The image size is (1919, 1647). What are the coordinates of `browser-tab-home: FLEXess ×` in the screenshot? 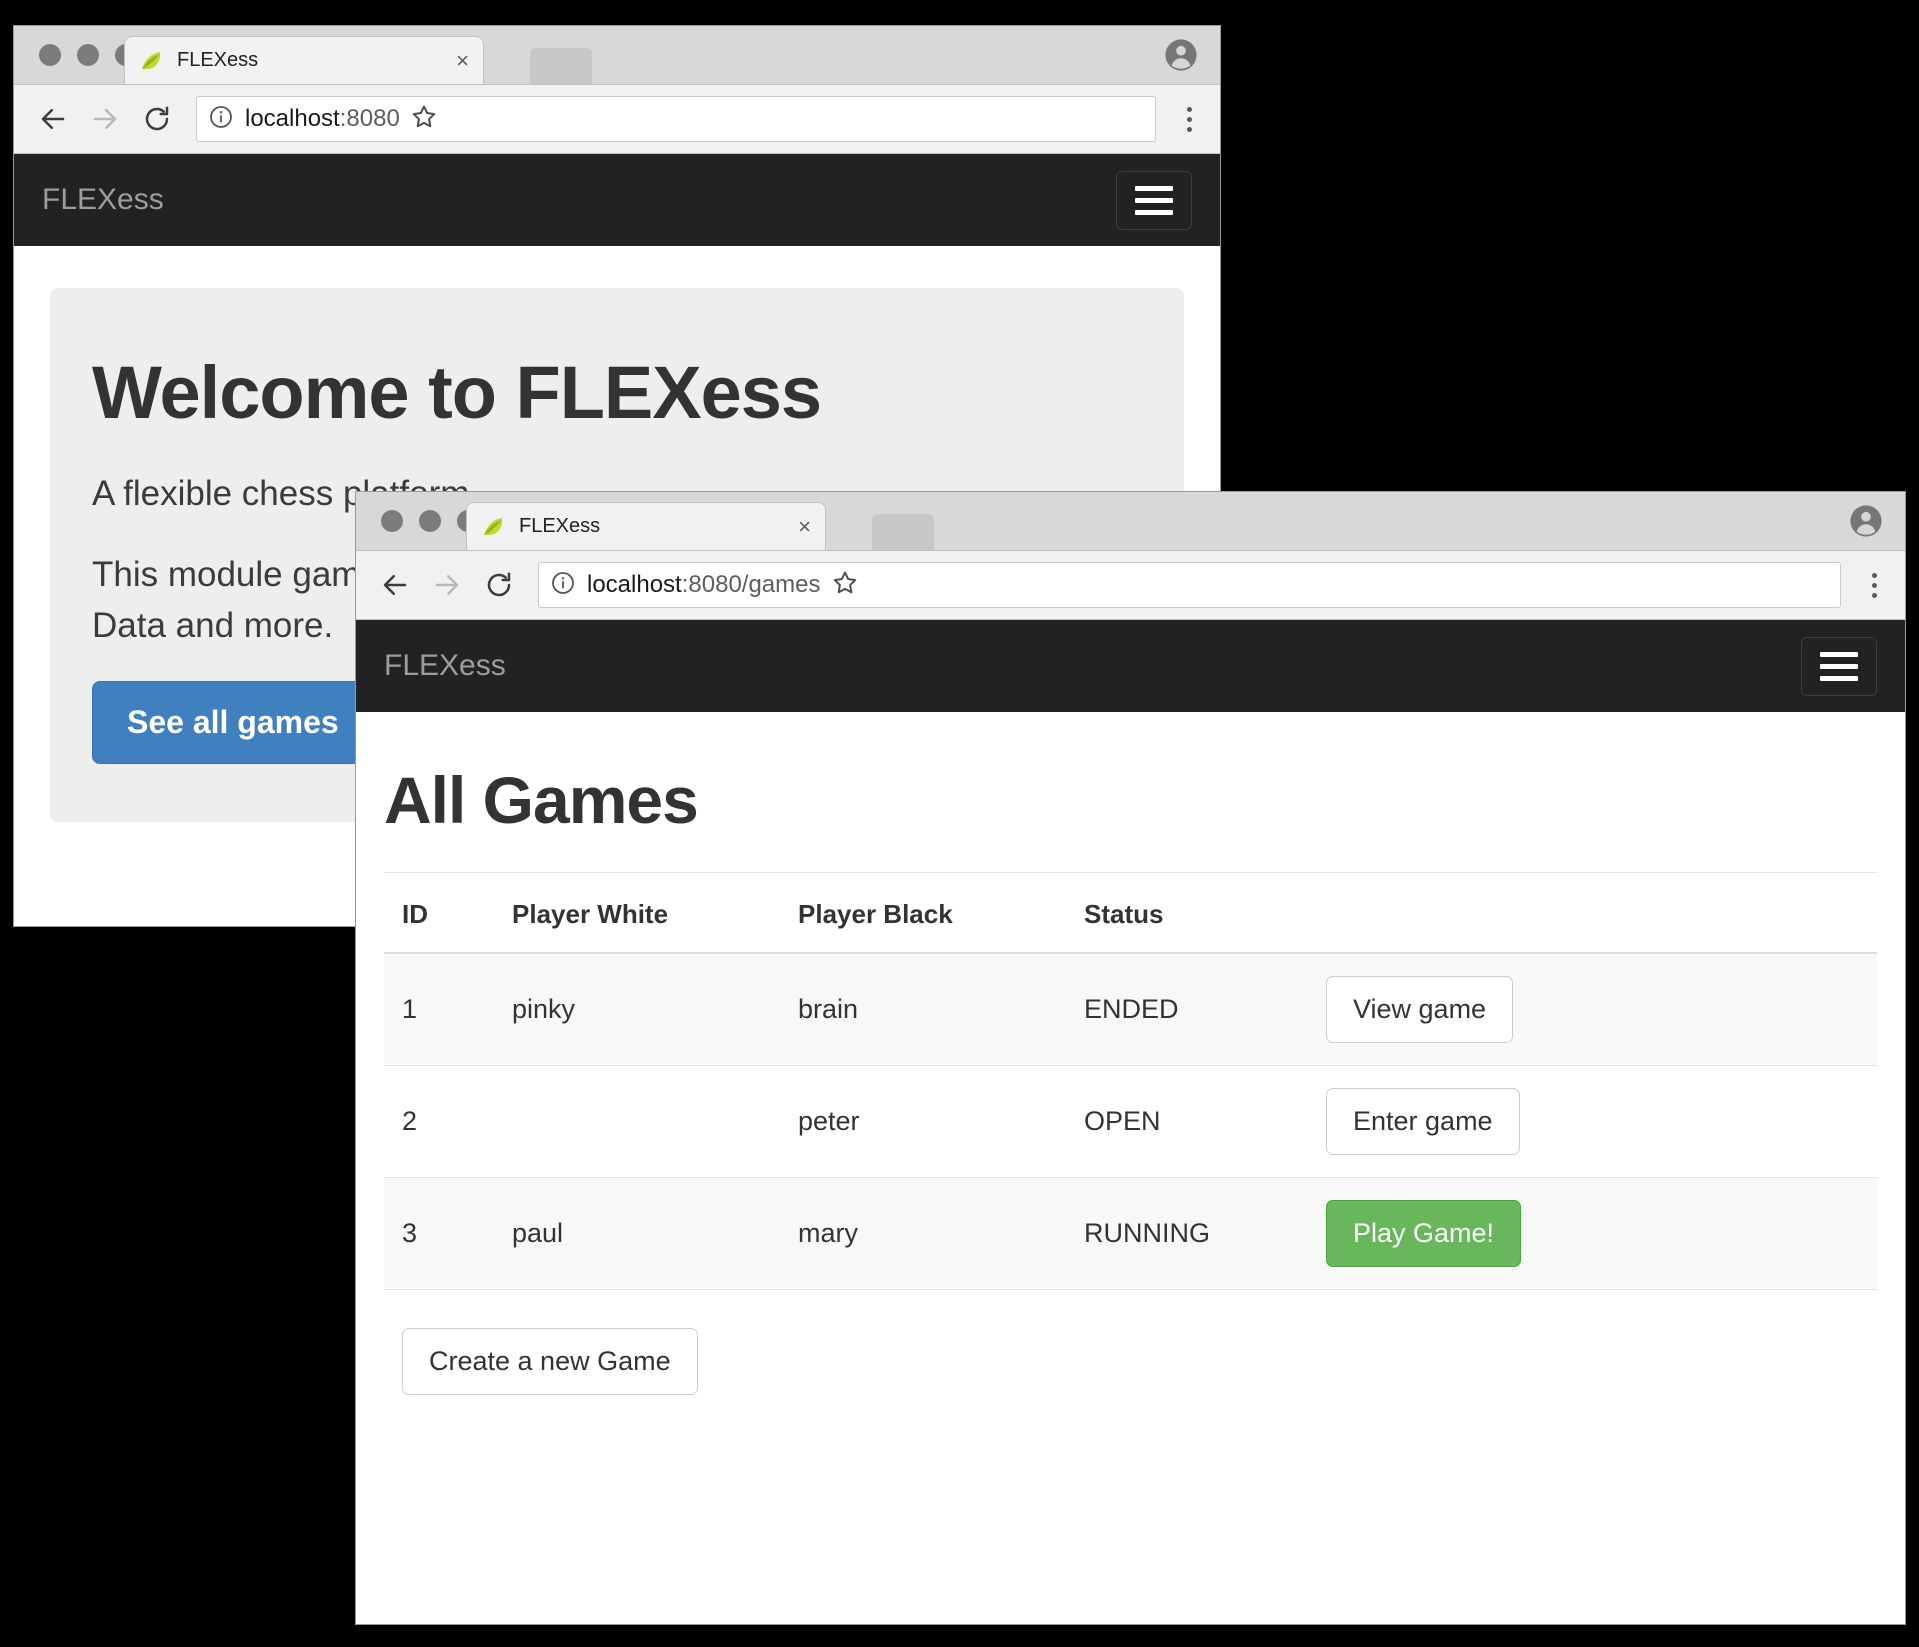 It's located at (304, 60).